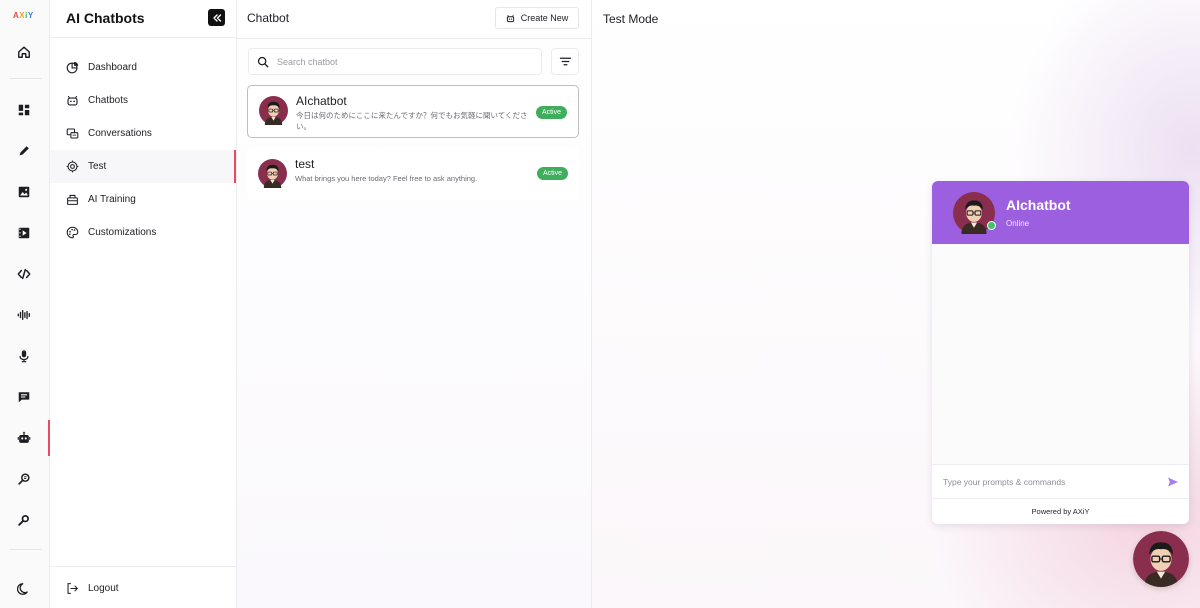 The width and height of the screenshot is (1200, 608). I want to click on chart-pie-icon, so click(72, 67).